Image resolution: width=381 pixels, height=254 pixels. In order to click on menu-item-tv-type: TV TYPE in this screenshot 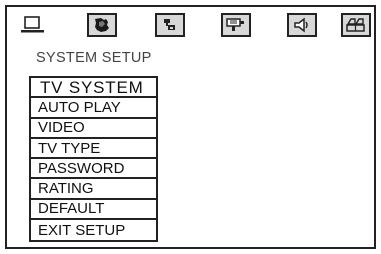, I will do `click(93, 149)`.